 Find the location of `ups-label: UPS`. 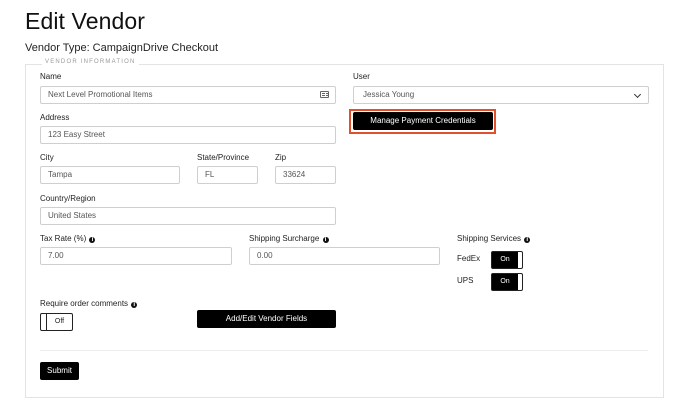

ups-label: UPS is located at coordinates (465, 280).